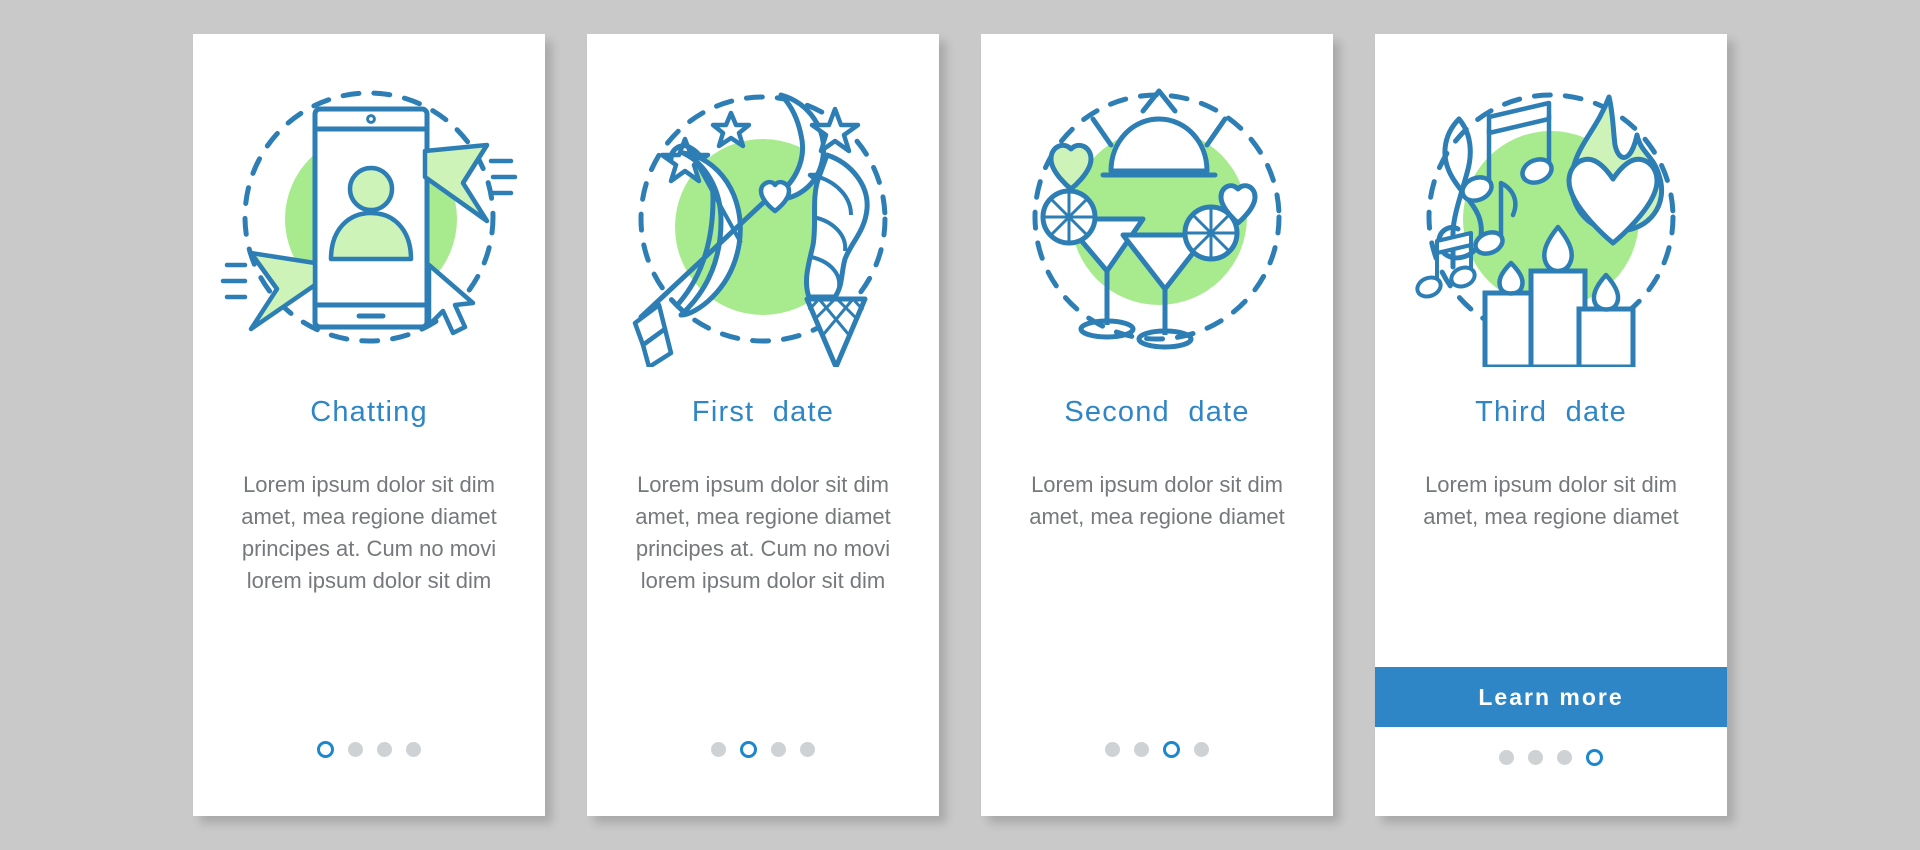  What do you see at coordinates (760, 229) in the screenshot?
I see `moon-stars-bow-icecream-icon` at bounding box center [760, 229].